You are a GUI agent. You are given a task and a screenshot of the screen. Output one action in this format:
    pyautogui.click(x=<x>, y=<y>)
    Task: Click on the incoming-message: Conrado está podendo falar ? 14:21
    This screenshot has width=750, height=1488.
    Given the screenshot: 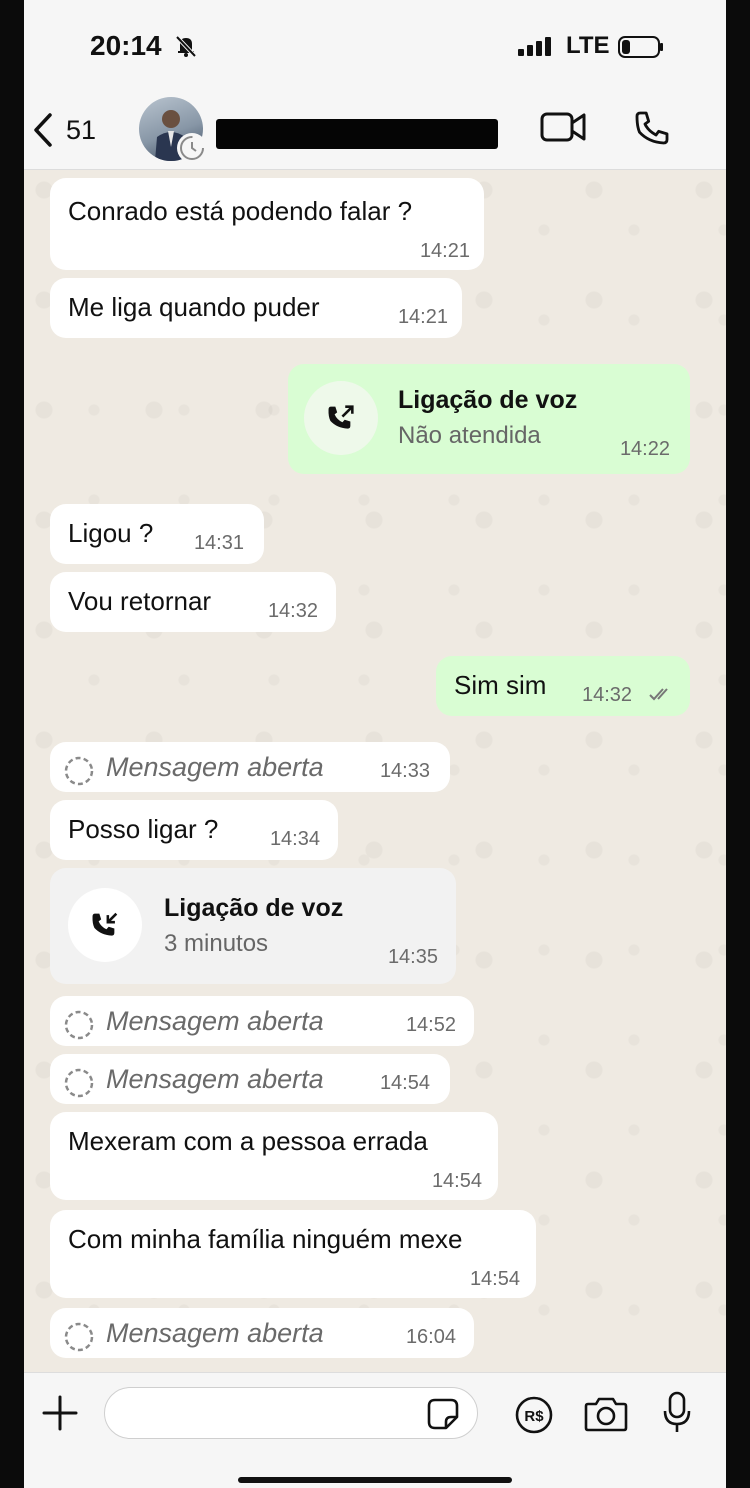 What is the action you would take?
    pyautogui.click(x=267, y=224)
    